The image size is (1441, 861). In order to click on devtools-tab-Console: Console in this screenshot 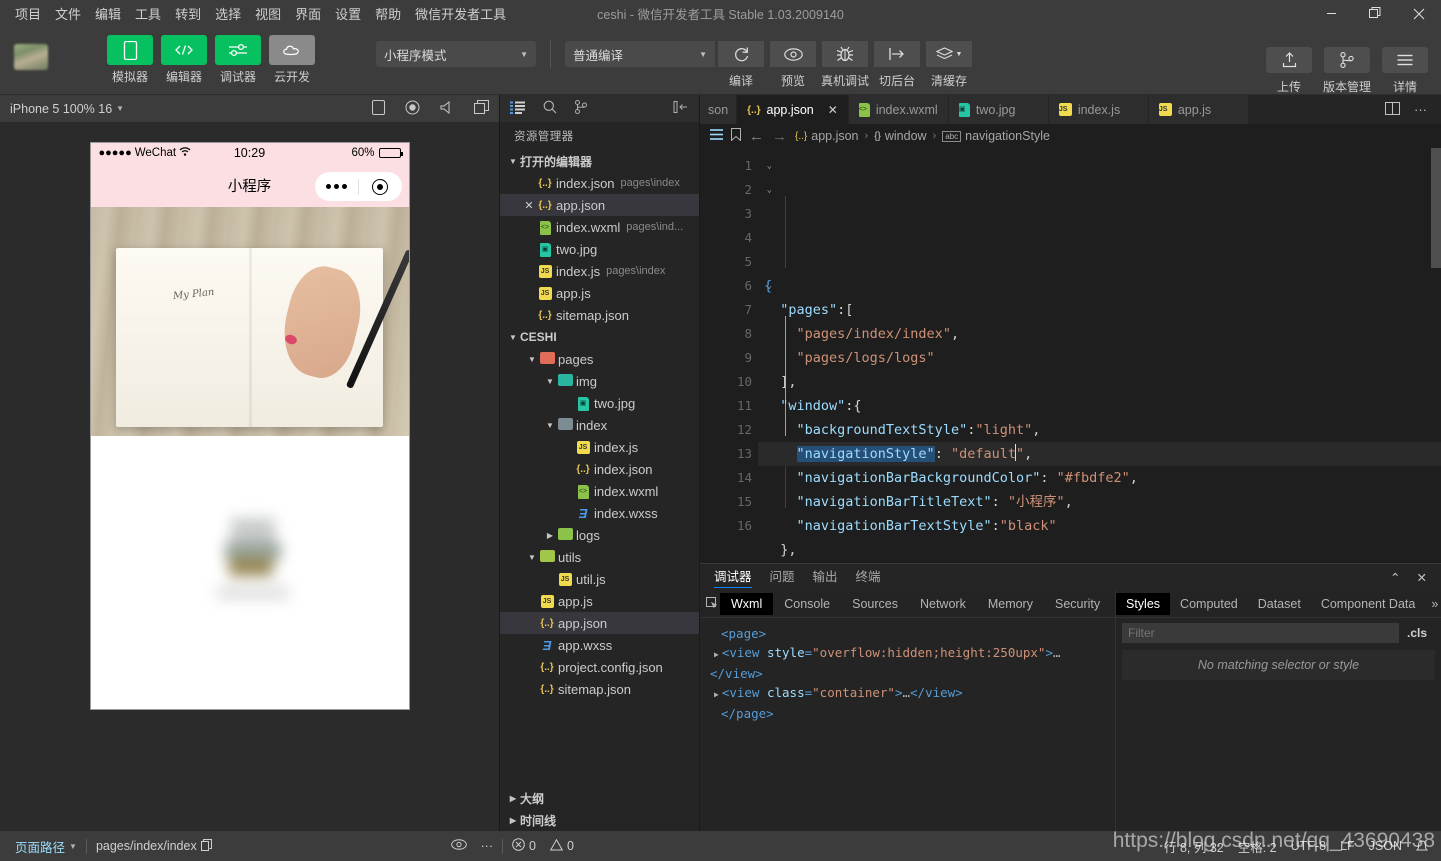, I will do `click(807, 604)`.